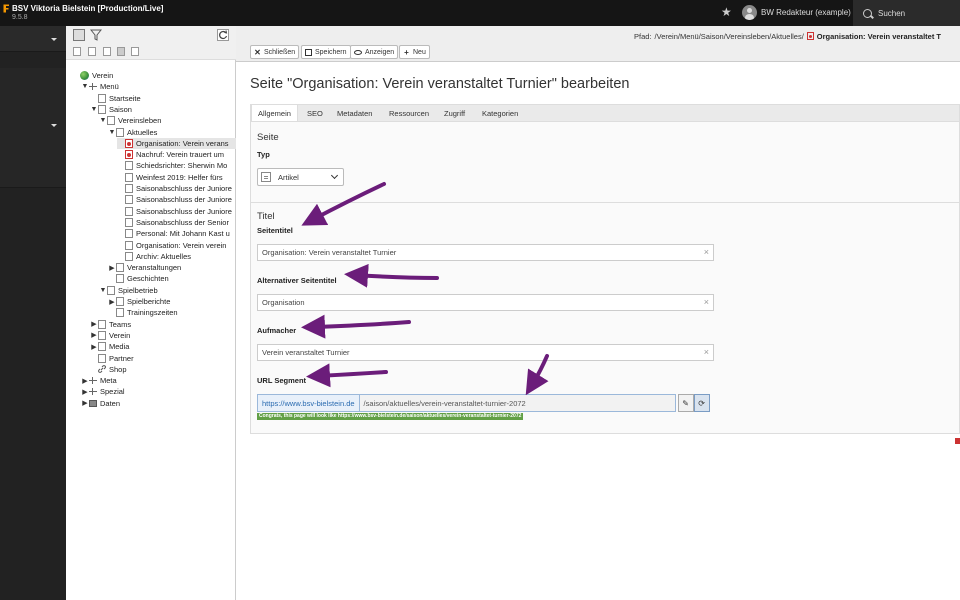 This screenshot has height=600, width=960. Describe the element at coordinates (103, 391) in the screenshot. I see `tree-node: ▶ Spezial` at that location.